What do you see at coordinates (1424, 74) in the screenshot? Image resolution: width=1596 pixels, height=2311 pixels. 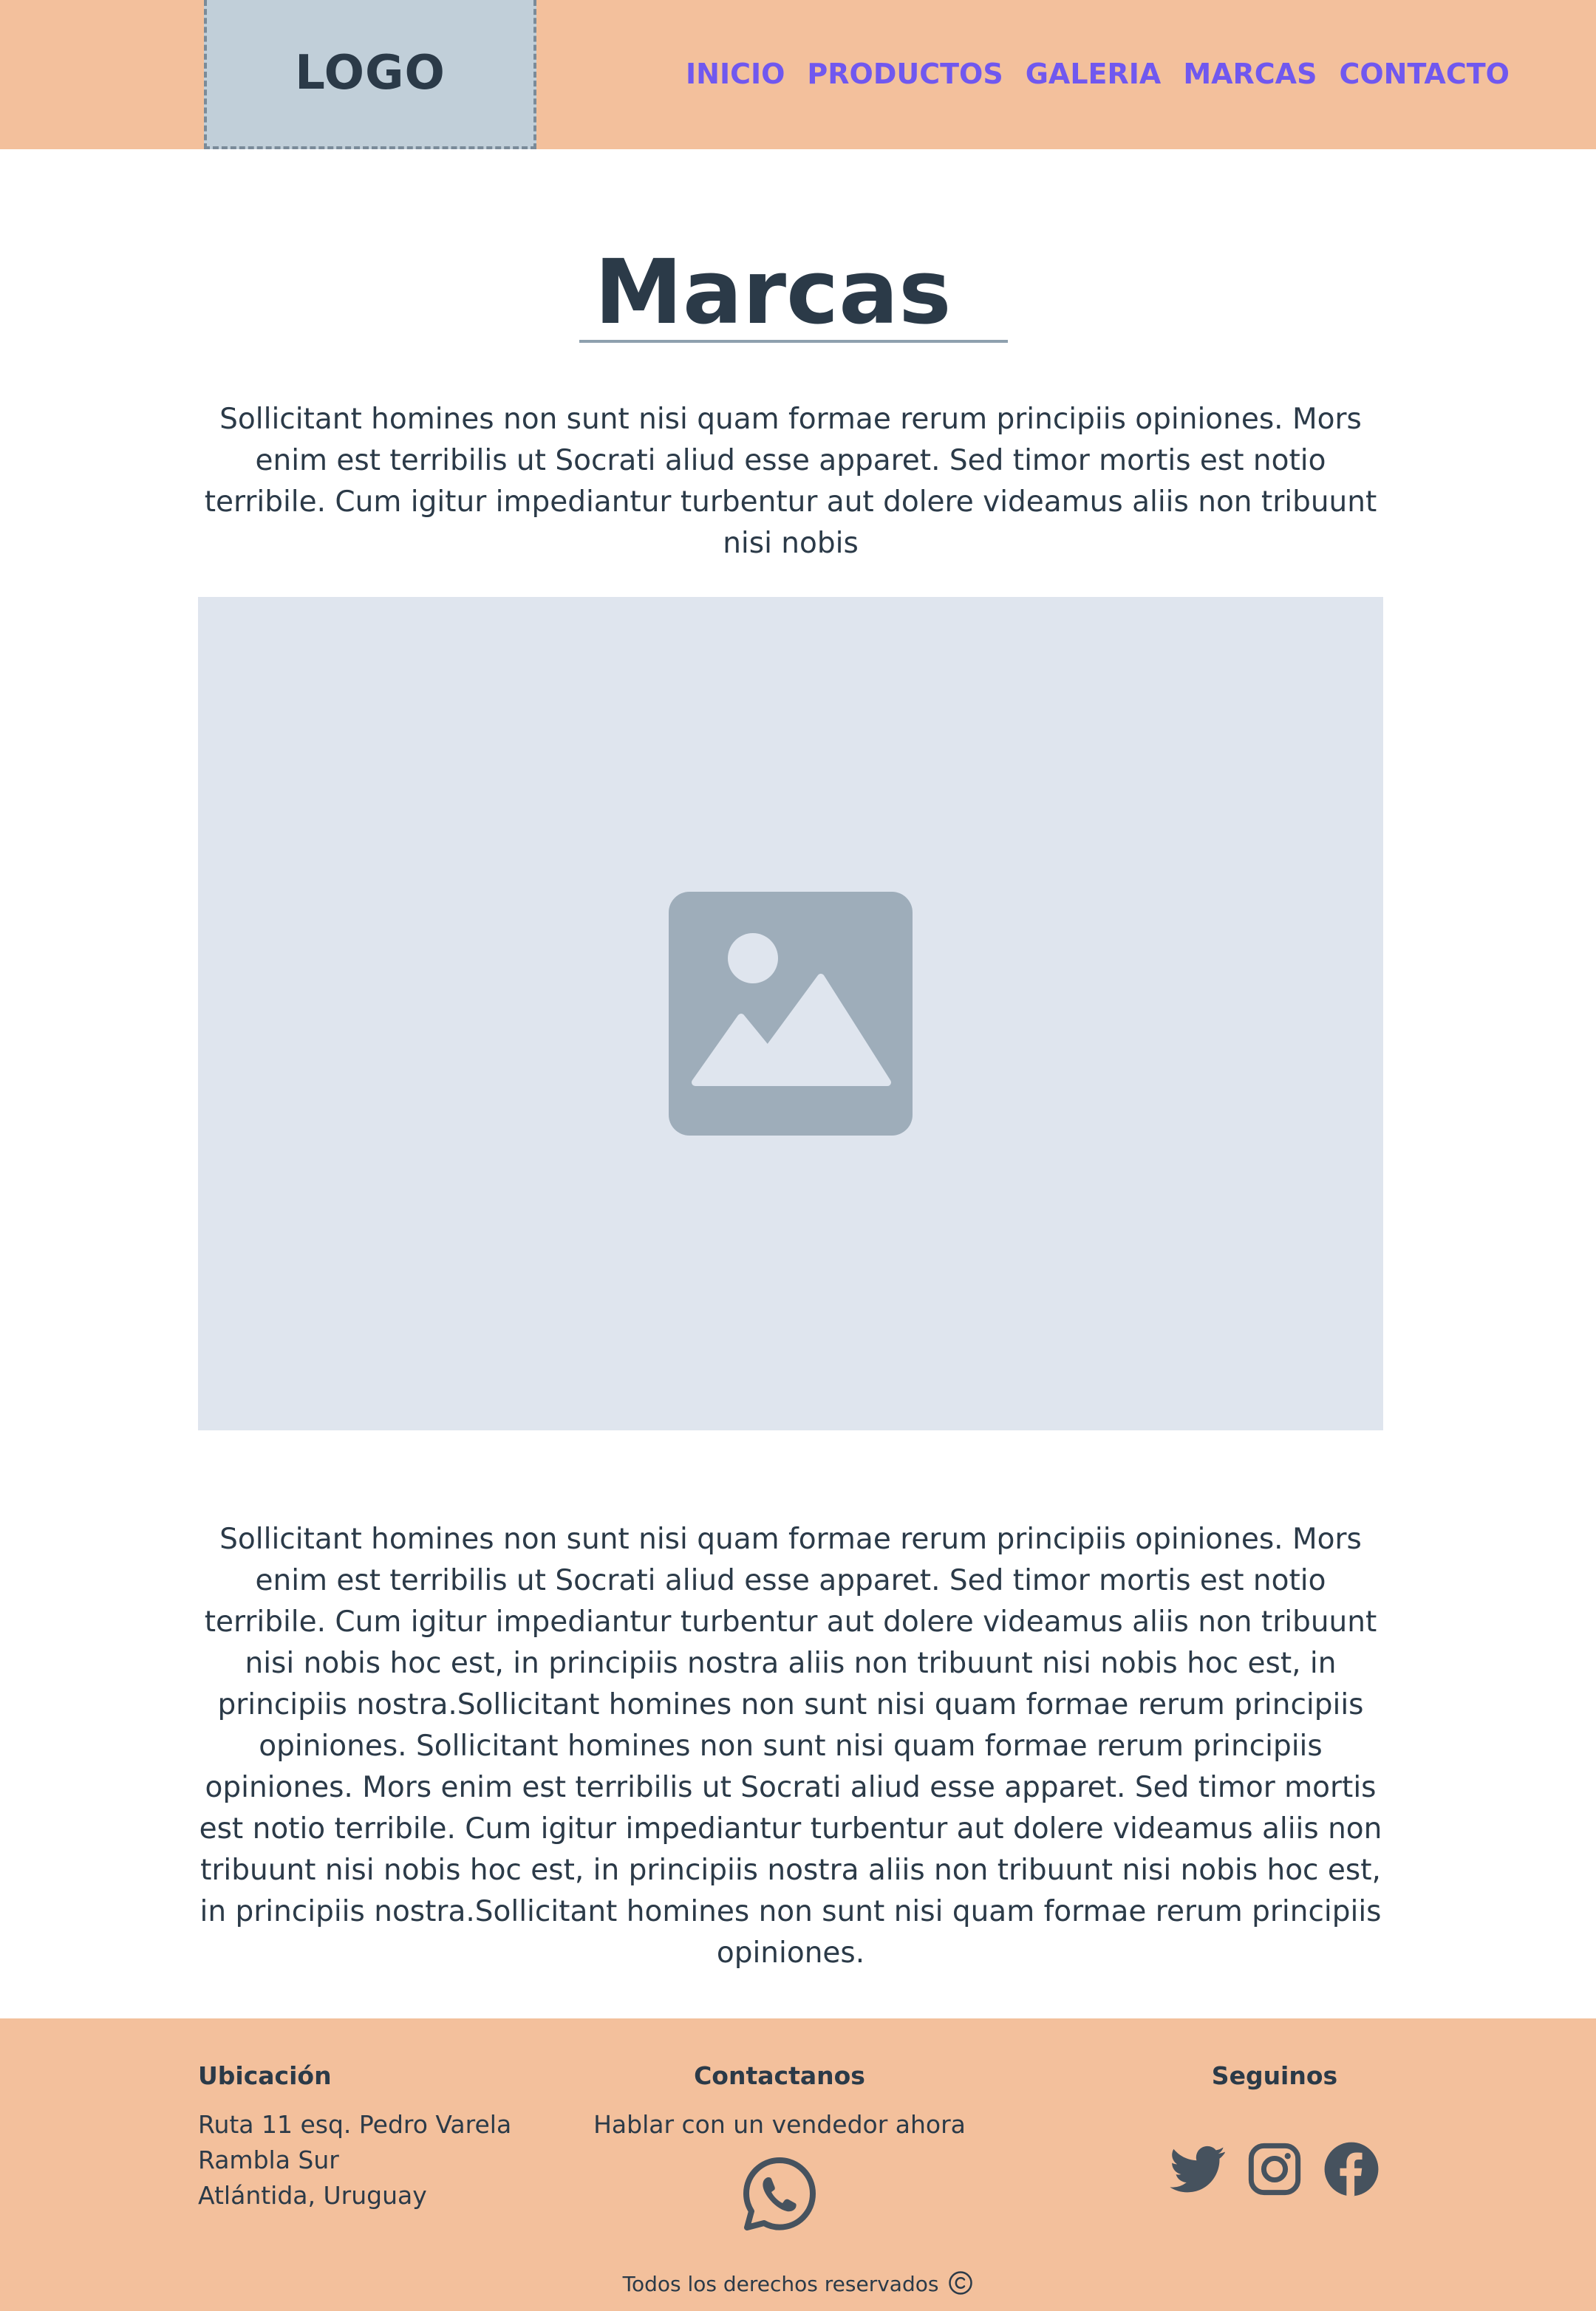 I see `nav-link-contacto: CONTACTO` at bounding box center [1424, 74].